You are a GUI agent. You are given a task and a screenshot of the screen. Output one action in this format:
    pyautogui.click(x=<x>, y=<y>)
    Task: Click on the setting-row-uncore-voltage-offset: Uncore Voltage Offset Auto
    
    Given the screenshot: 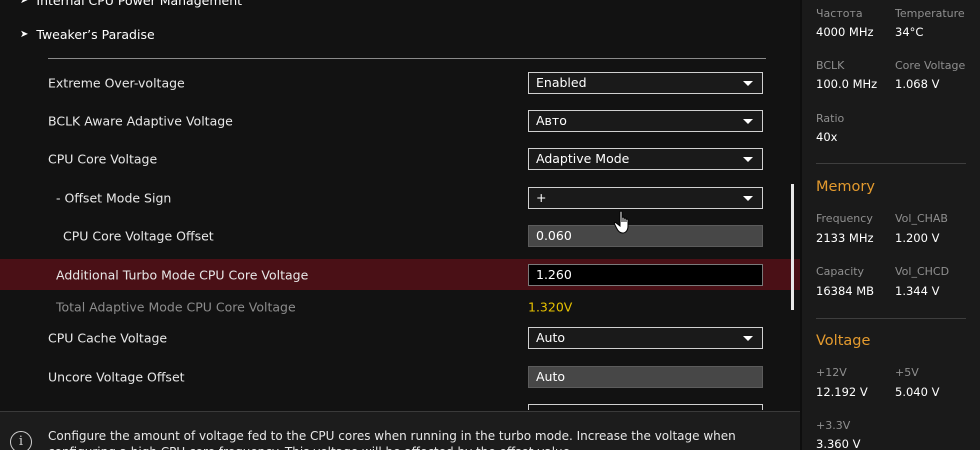 What is the action you would take?
    pyautogui.click(x=400, y=376)
    